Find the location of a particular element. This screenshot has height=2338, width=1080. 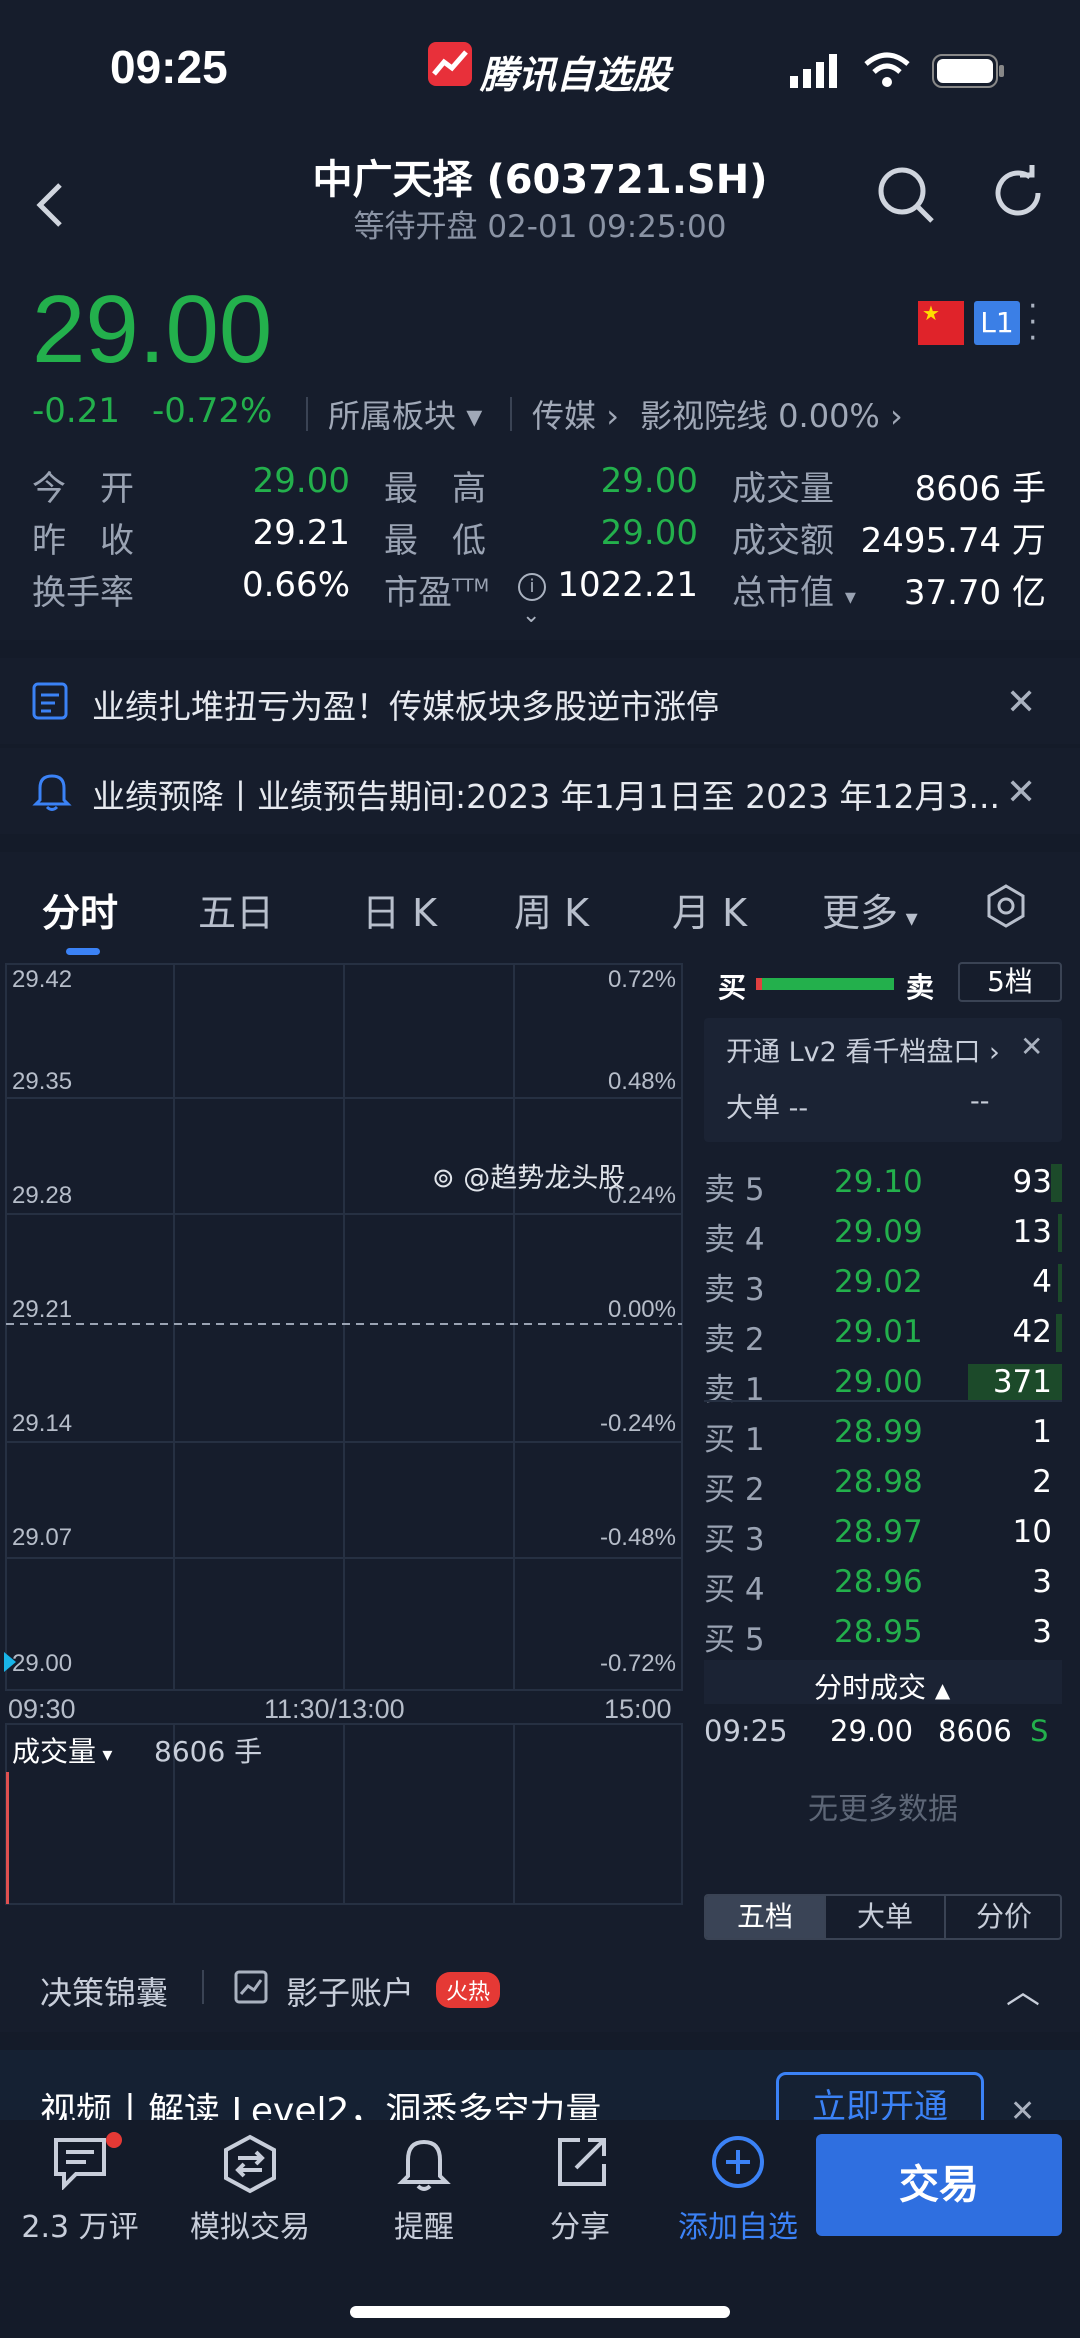

sector-dropdown: 所属板块 ▾ is located at coordinates (405, 414).